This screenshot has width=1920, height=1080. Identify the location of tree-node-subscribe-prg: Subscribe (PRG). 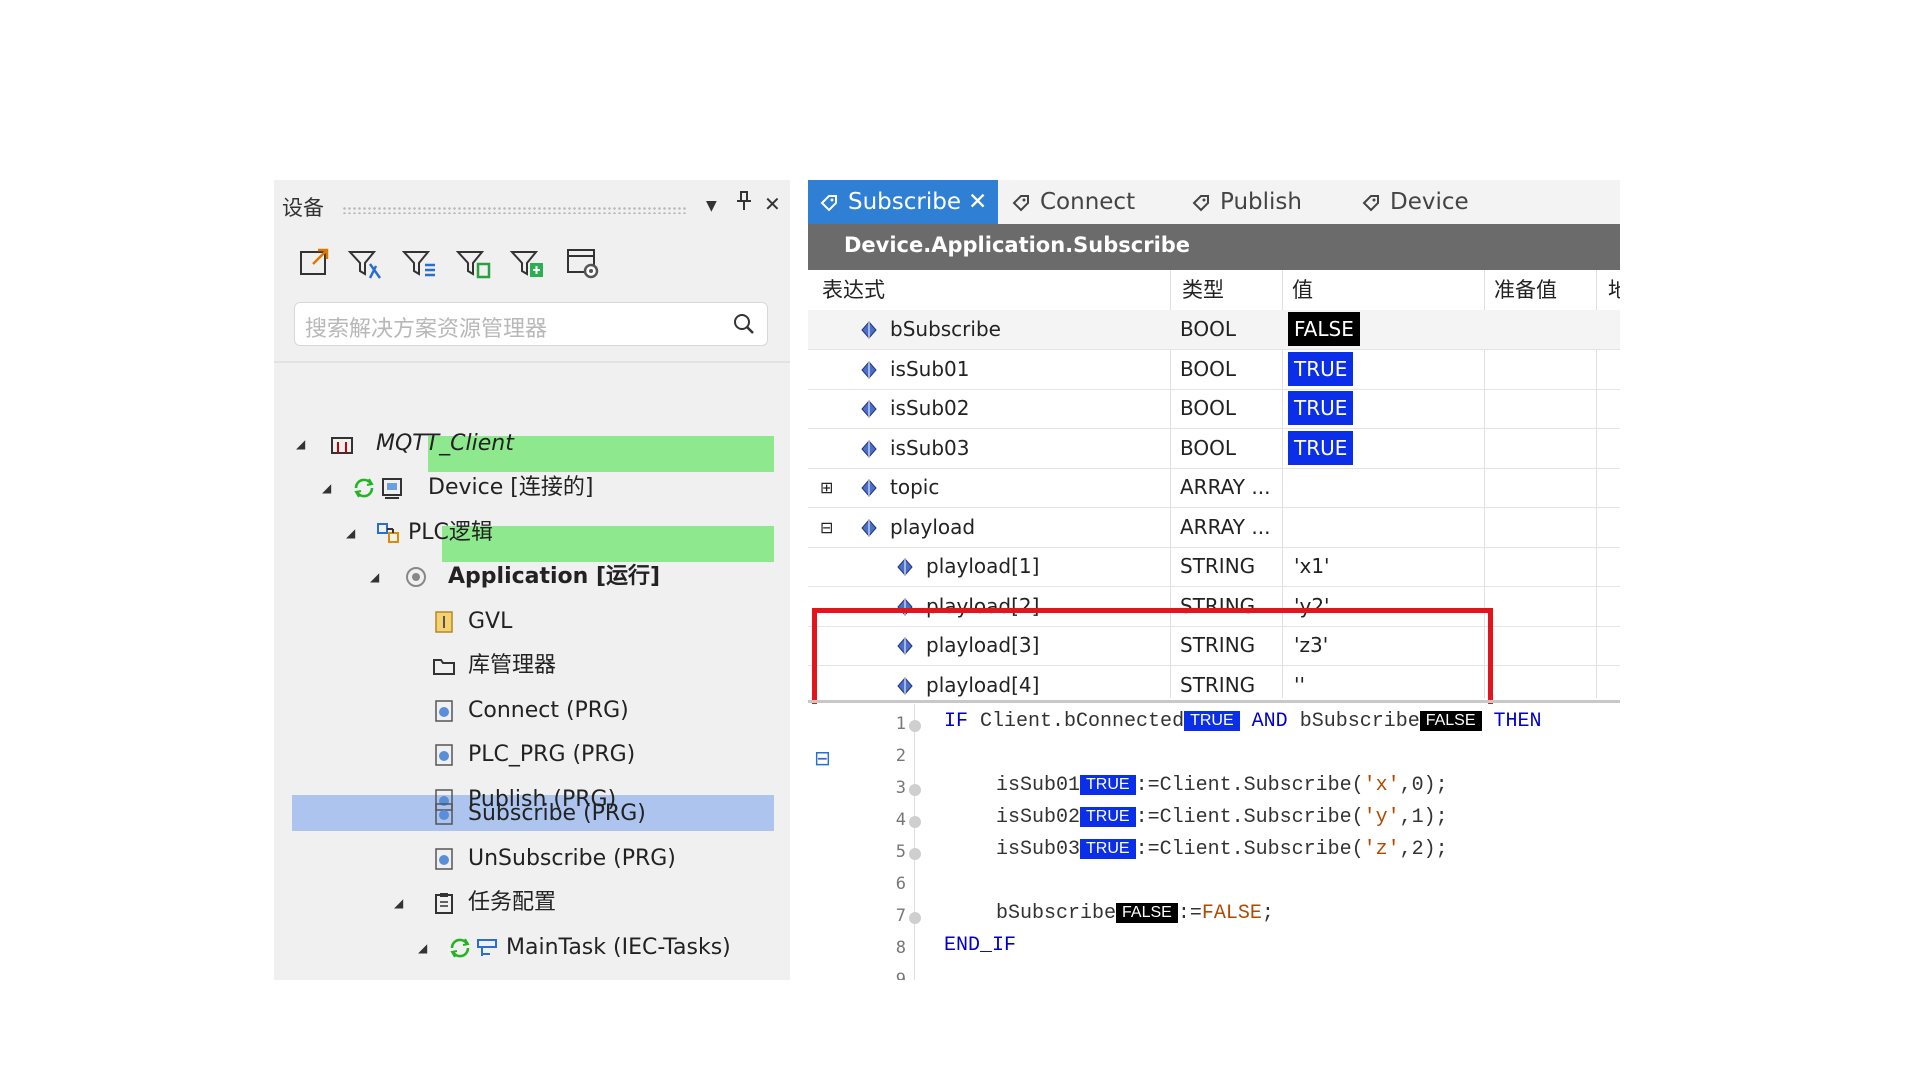
(602, 814).